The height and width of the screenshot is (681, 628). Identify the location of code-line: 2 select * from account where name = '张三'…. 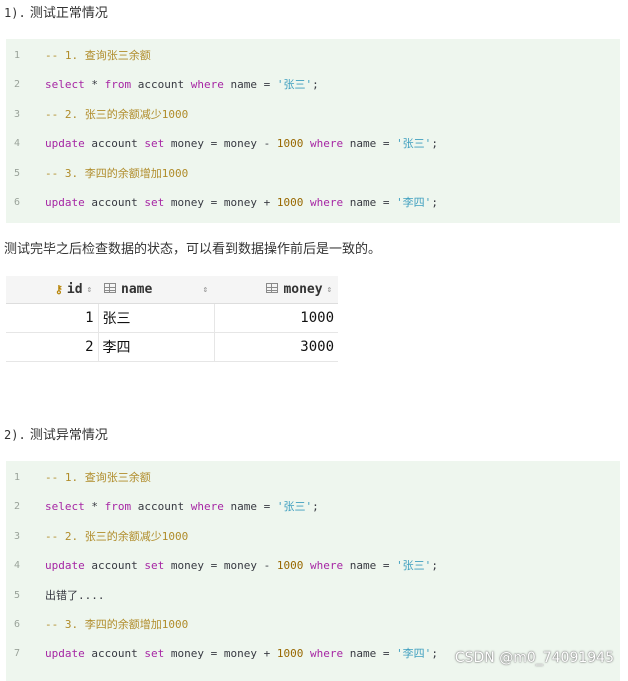
(313, 84).